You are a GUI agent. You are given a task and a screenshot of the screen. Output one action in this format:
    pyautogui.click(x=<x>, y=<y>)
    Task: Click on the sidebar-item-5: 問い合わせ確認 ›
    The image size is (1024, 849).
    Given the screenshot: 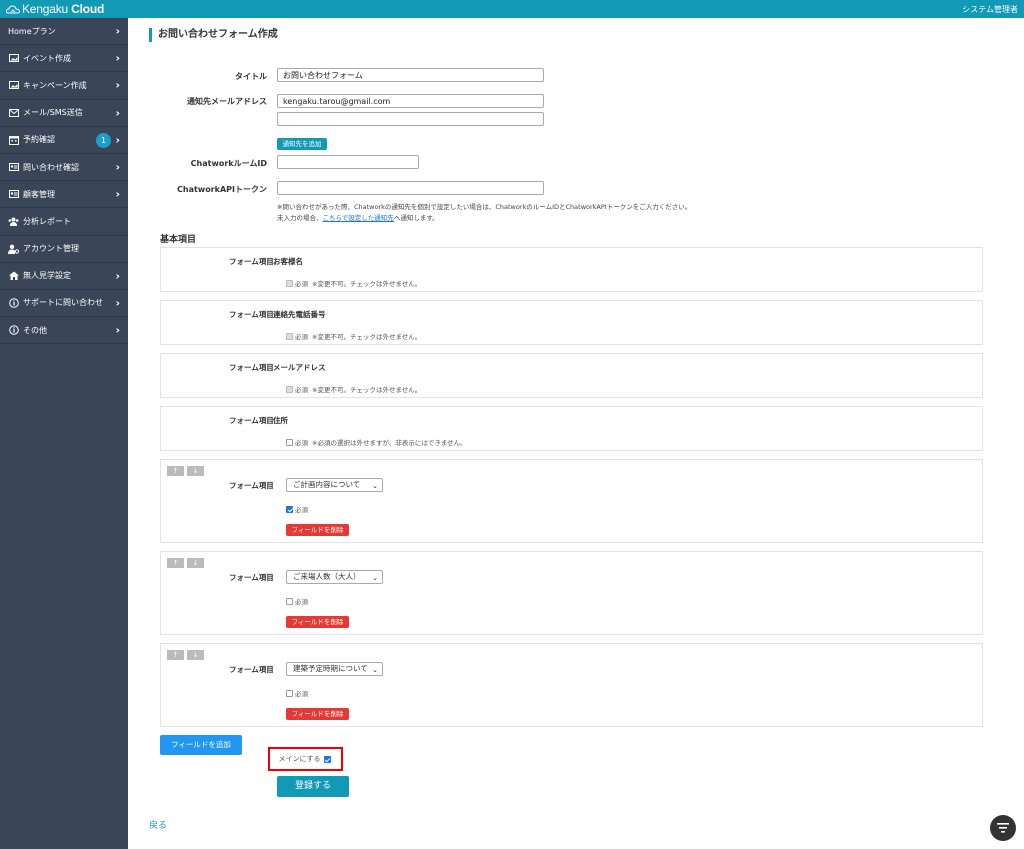 What is the action you would take?
    pyautogui.click(x=64, y=168)
    